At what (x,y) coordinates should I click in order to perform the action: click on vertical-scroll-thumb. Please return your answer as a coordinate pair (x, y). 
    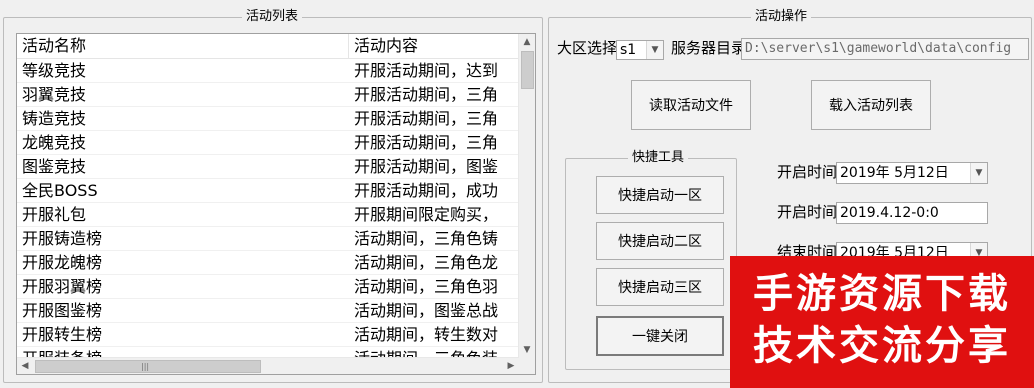
    Looking at the image, I should click on (527, 70).